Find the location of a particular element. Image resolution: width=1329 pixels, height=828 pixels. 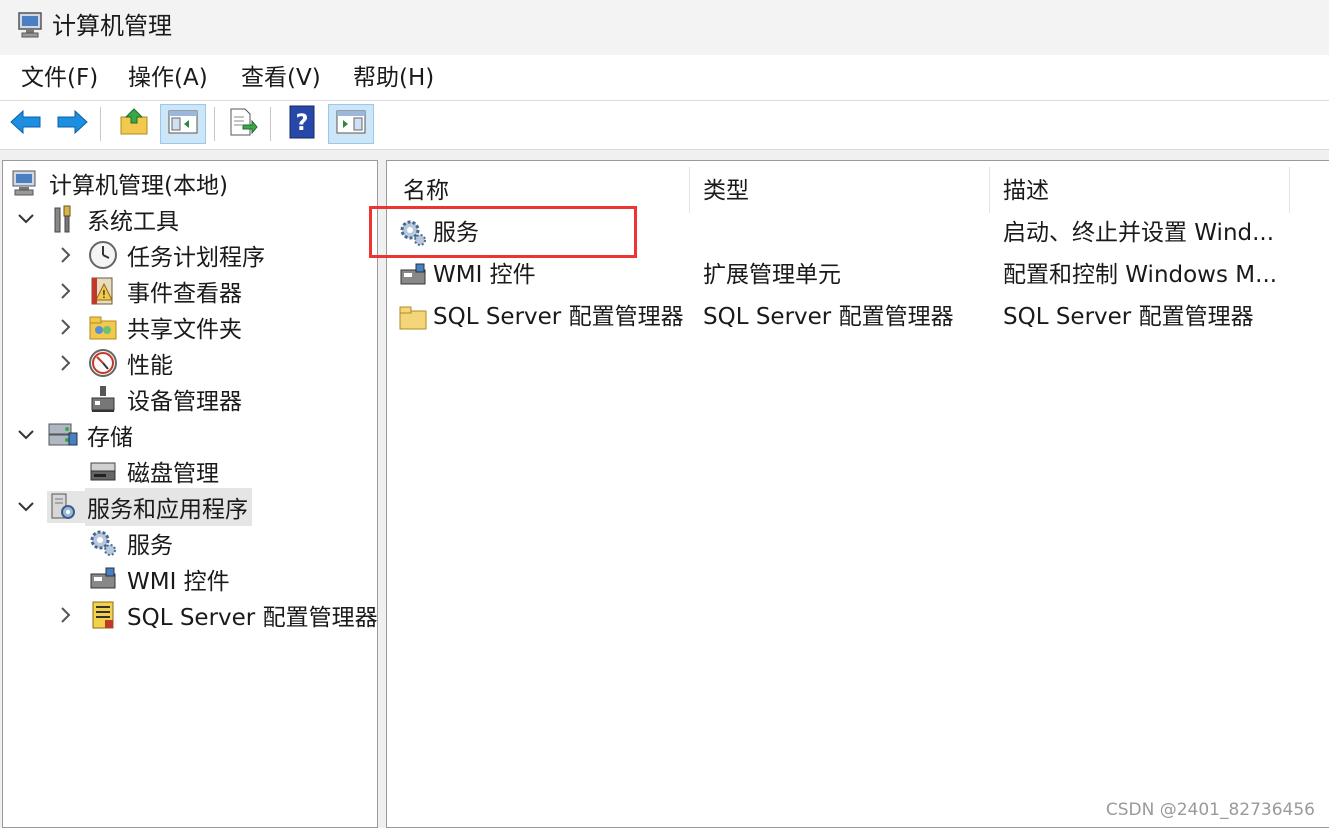

back-button is located at coordinates (26, 124).